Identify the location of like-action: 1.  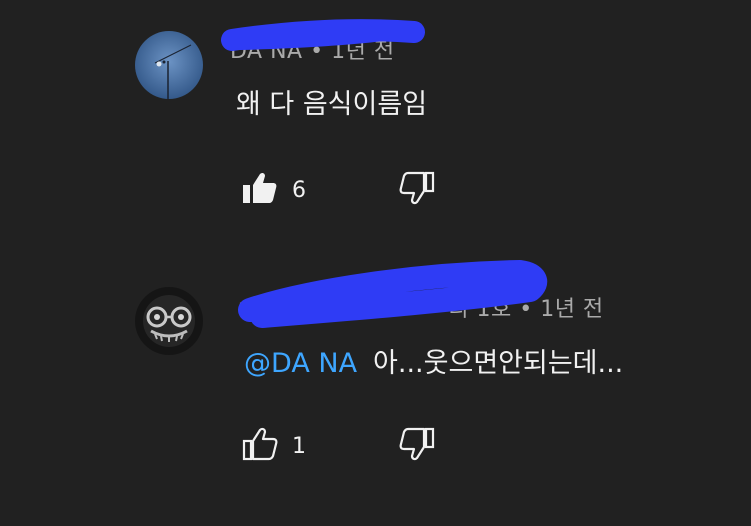
(274, 446).